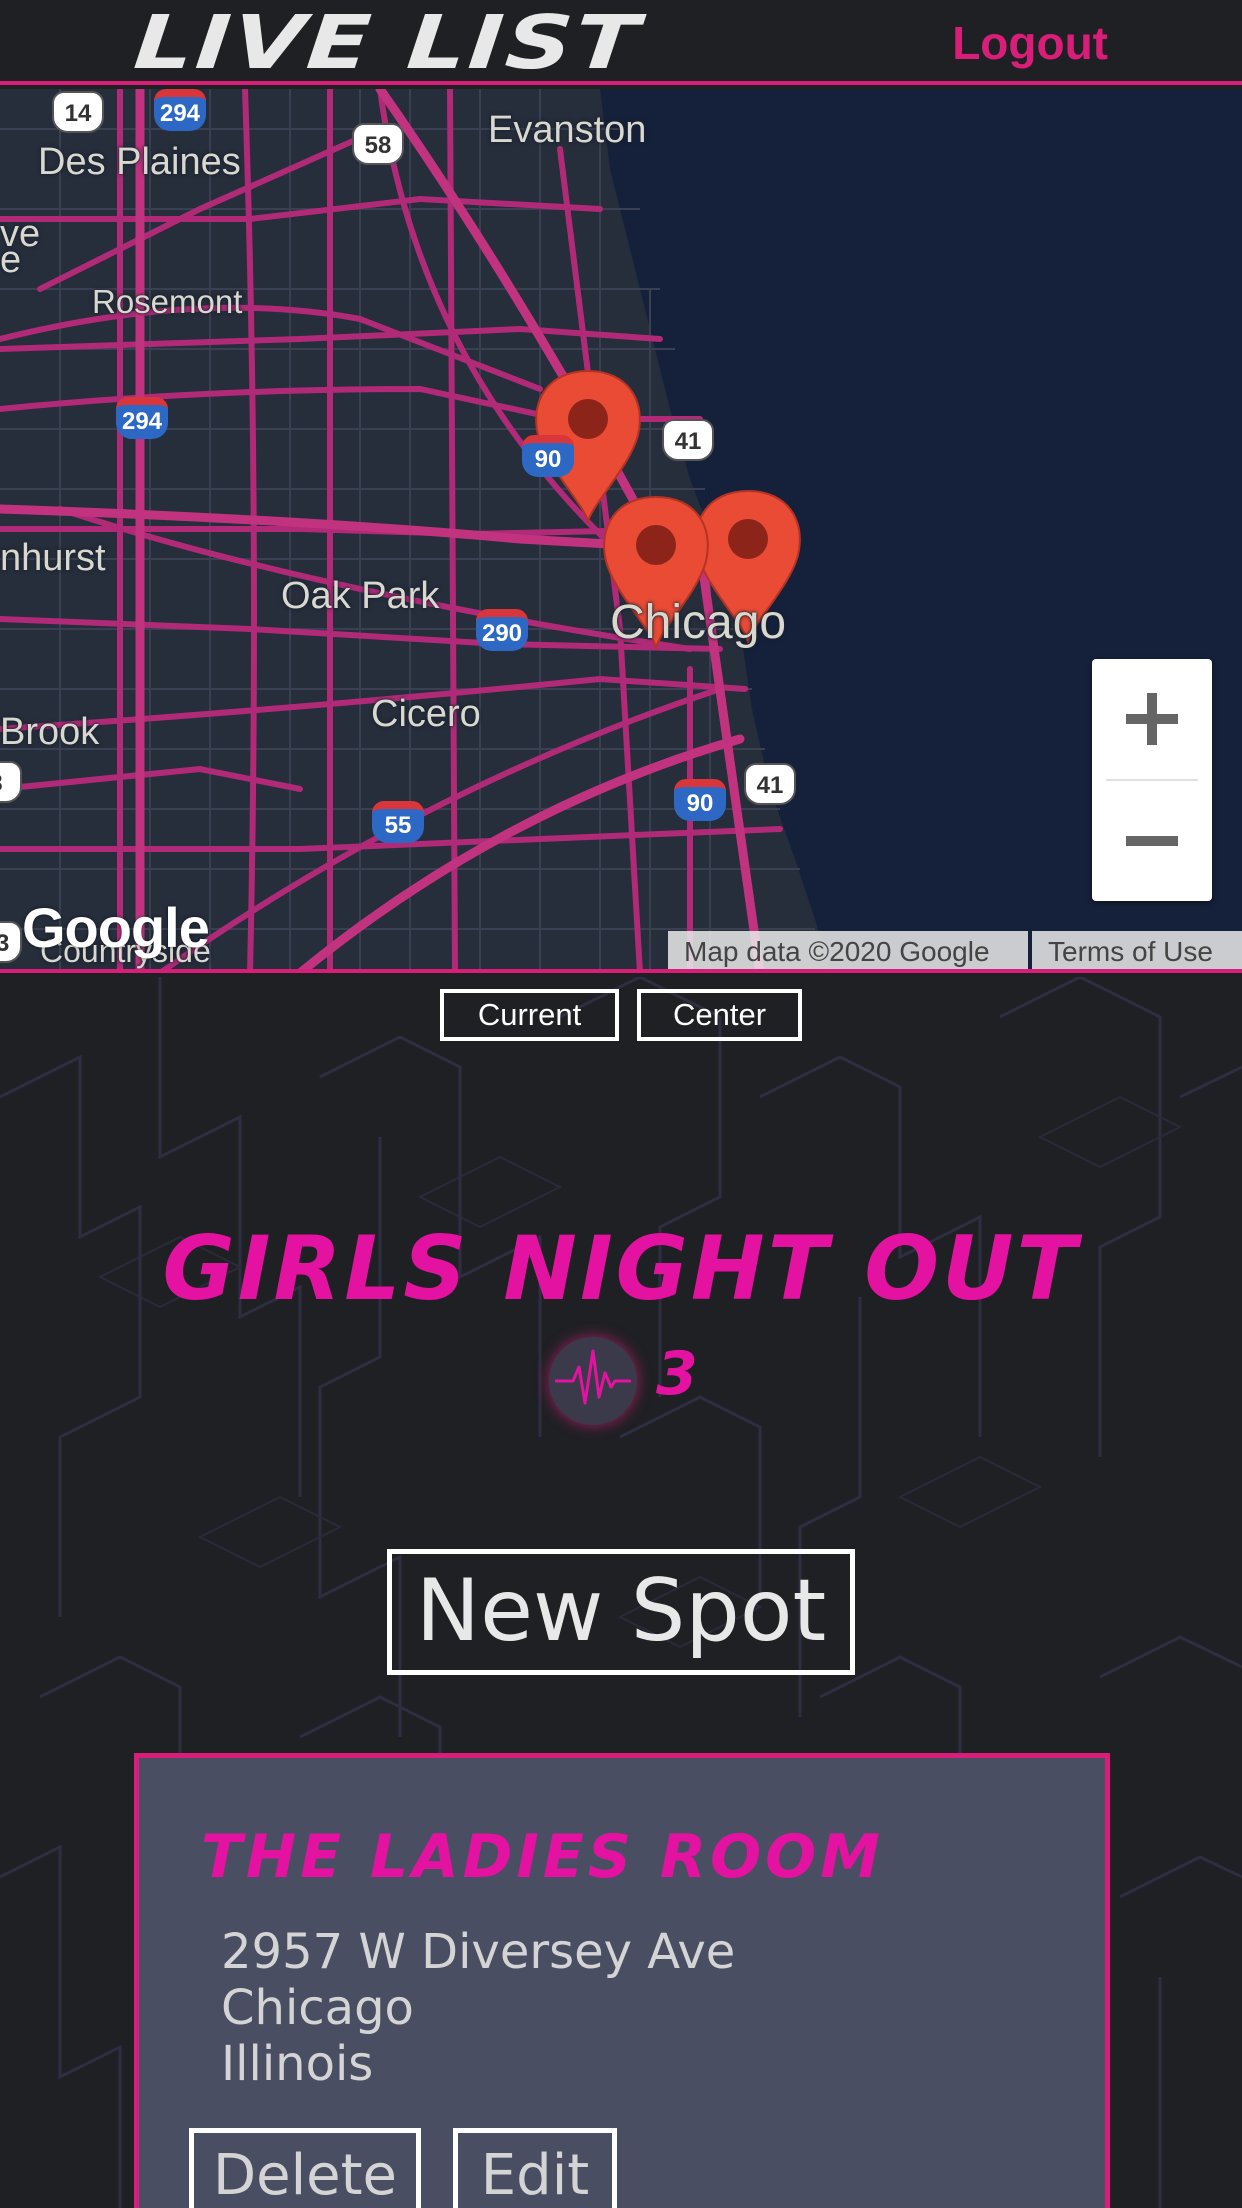  Describe the element at coordinates (529, 1015) in the screenshot. I see `current-location-button: Current` at that location.